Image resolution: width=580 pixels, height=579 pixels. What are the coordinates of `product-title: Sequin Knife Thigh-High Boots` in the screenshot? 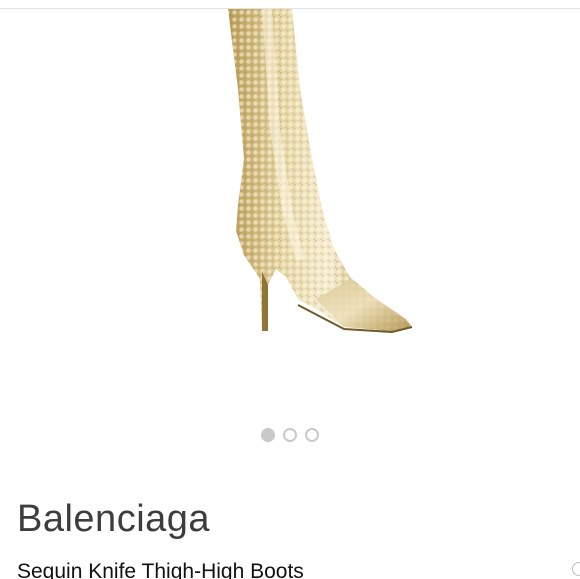 It's located at (160, 569).